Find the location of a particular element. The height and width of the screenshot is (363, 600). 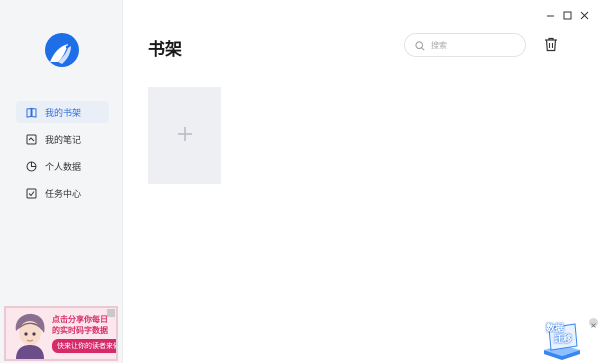

data-migration-badge: 数据 迁移 is located at coordinates (562, 340).